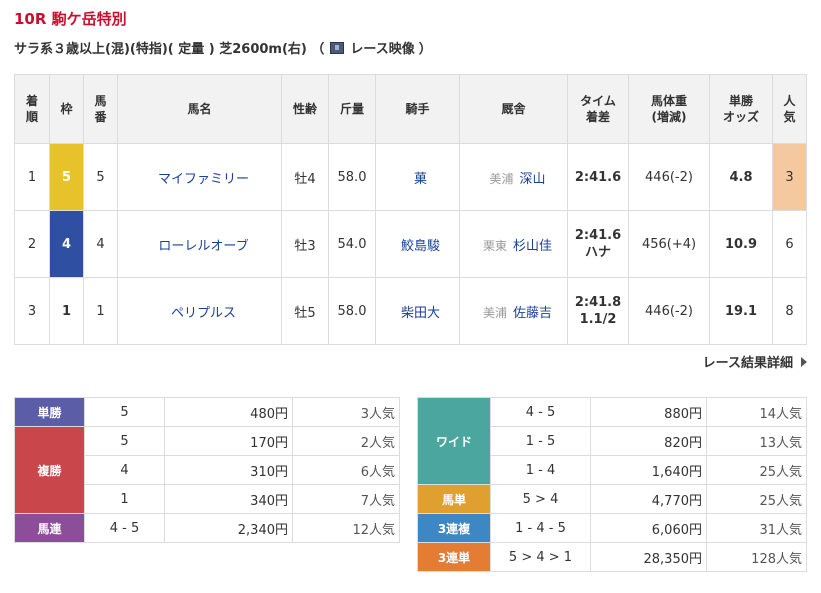 The width and height of the screenshot is (821, 593). Describe the element at coordinates (100, 311) in the screenshot. I see `horse-number: 1` at that location.